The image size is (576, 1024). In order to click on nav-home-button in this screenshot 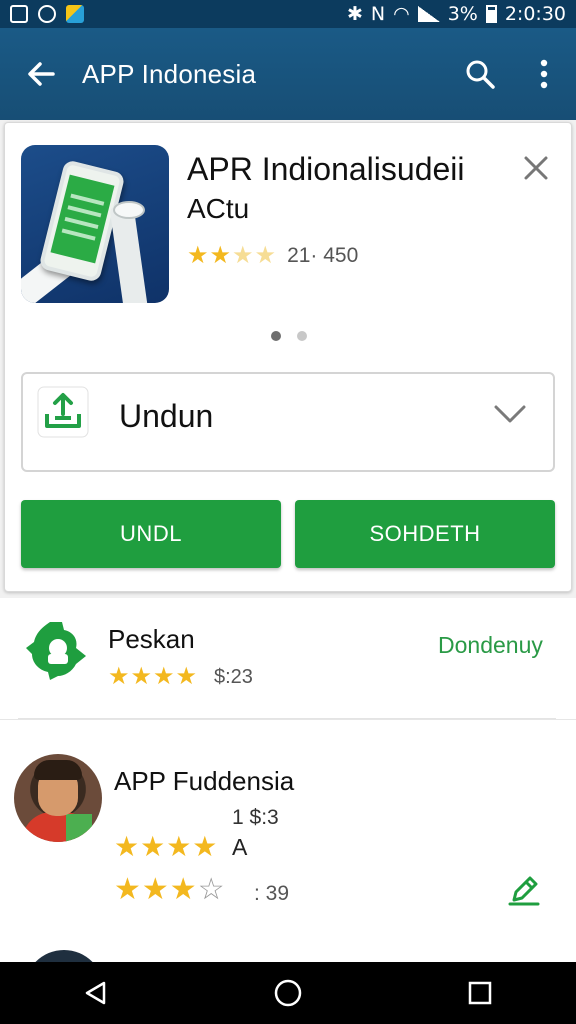, I will do `click(288, 993)`.